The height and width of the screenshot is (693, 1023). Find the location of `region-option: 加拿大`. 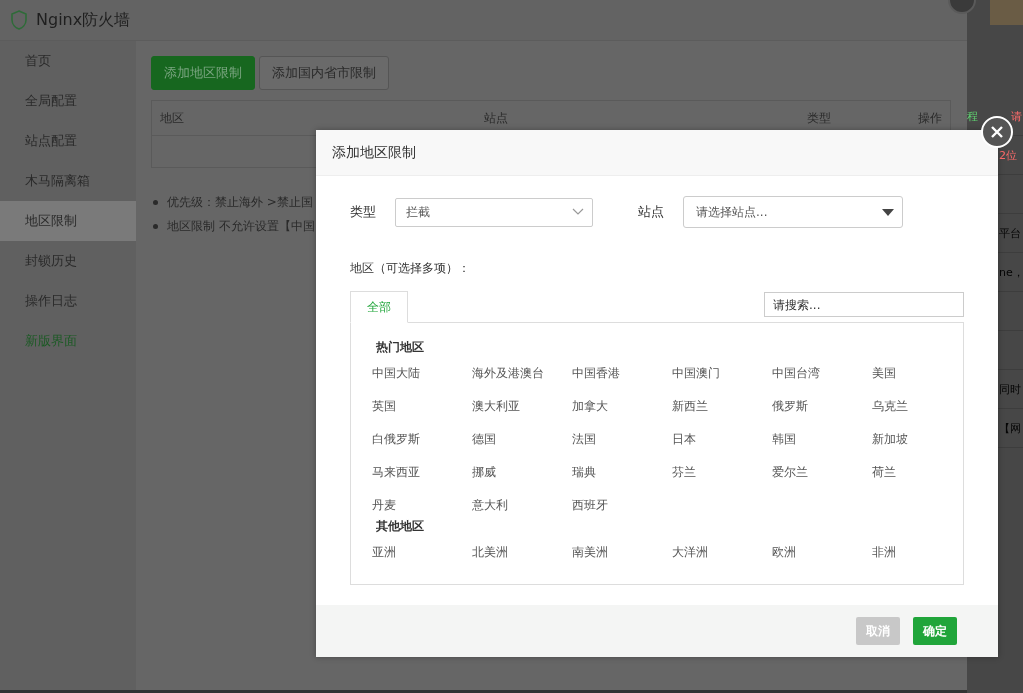

region-option: 加拿大 is located at coordinates (590, 406).